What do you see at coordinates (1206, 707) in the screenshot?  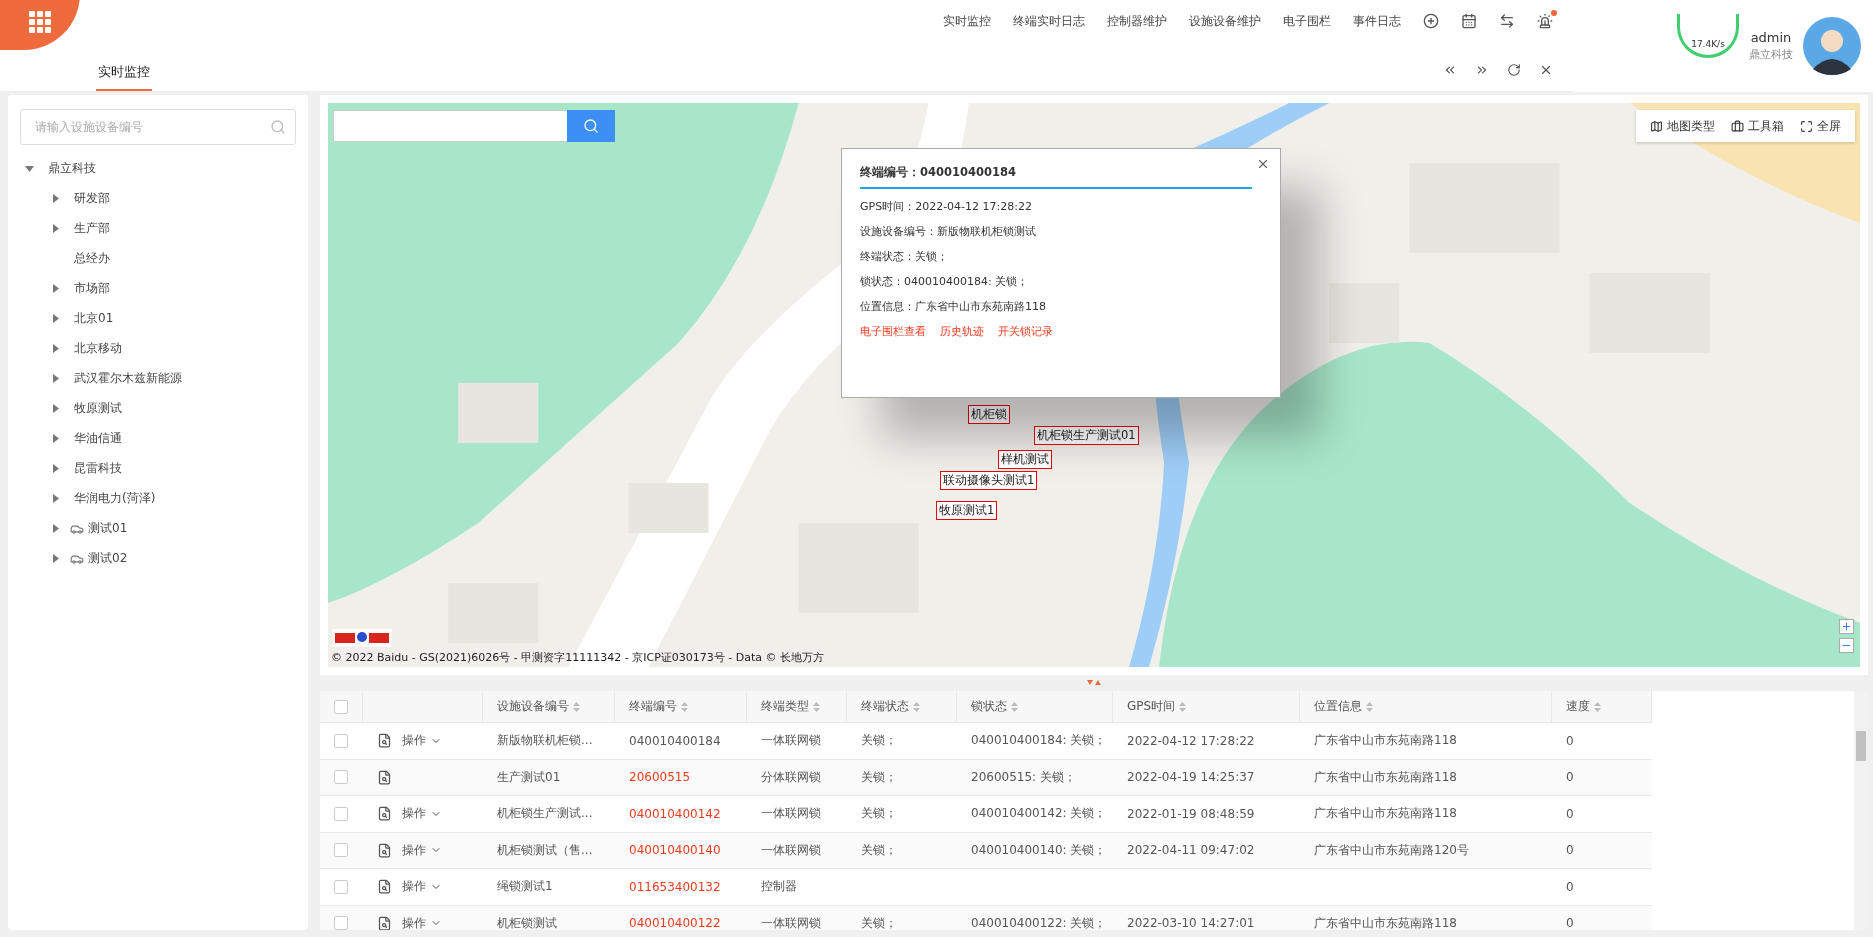 I see `column-header: GPS时间` at bounding box center [1206, 707].